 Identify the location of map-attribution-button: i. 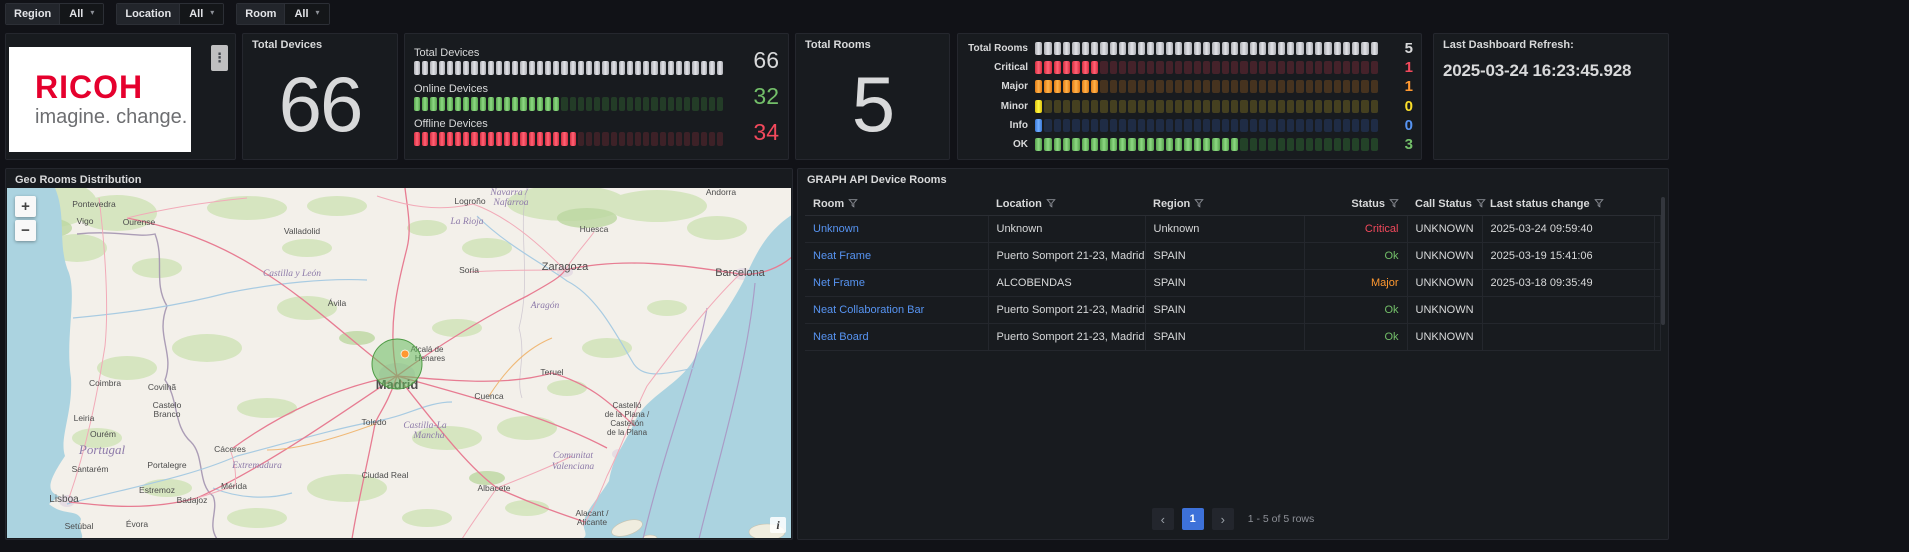
(778, 525).